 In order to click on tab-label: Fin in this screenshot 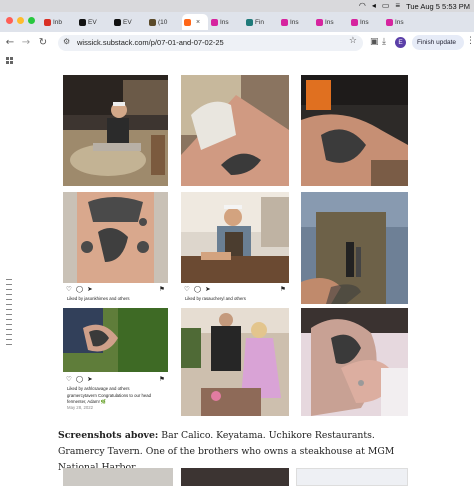, I will do `click(260, 22)`.